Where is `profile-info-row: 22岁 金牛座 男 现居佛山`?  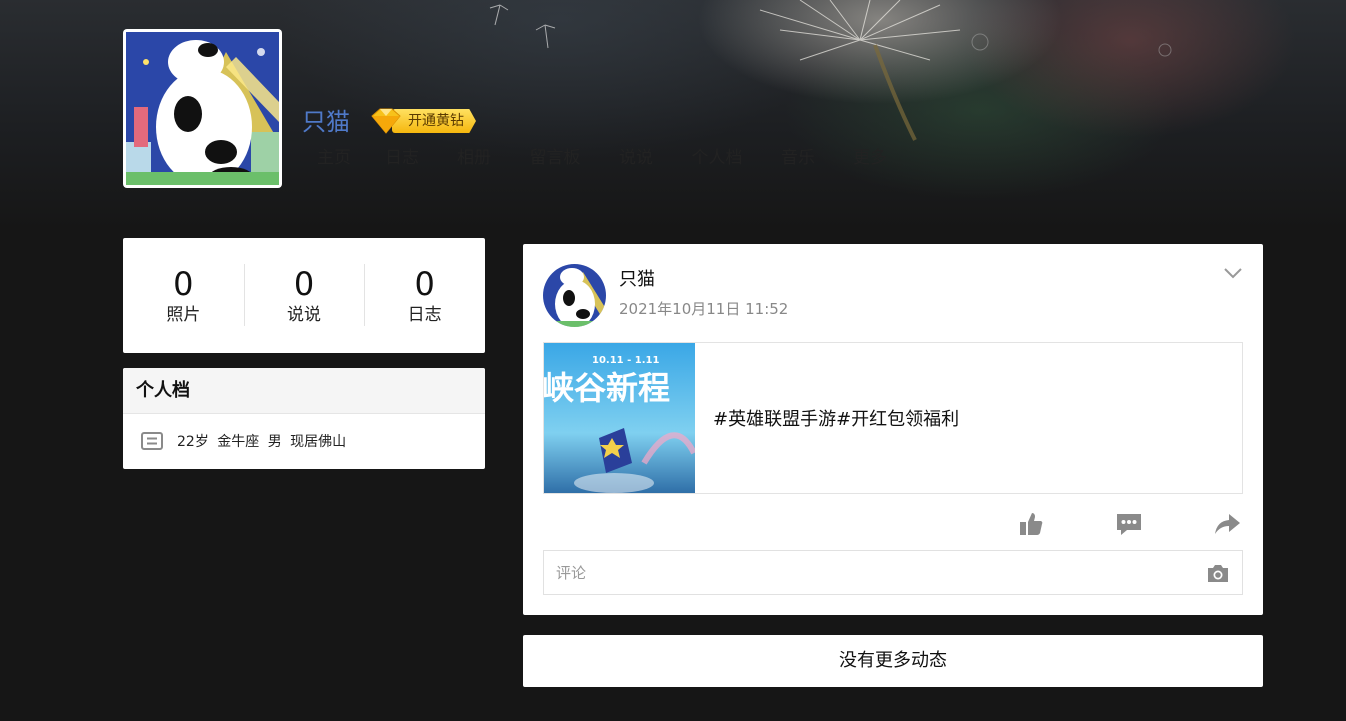 profile-info-row: 22岁 金牛座 男 现居佛山 is located at coordinates (304, 432).